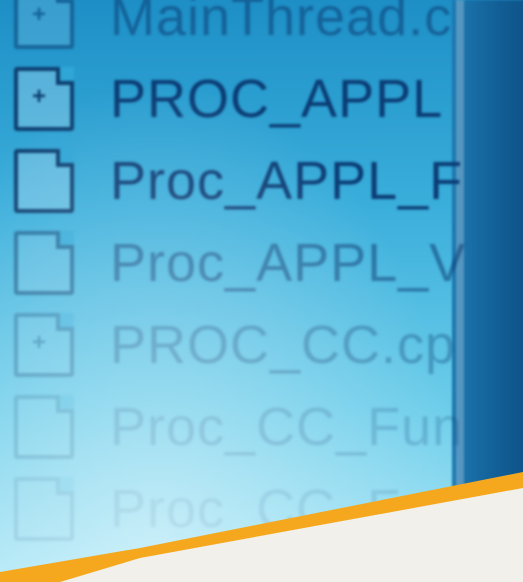 Image resolution: width=523 pixels, height=582 pixels. What do you see at coordinates (277, 99) in the screenshot?
I see `file-name: PROC_APPL` at bounding box center [277, 99].